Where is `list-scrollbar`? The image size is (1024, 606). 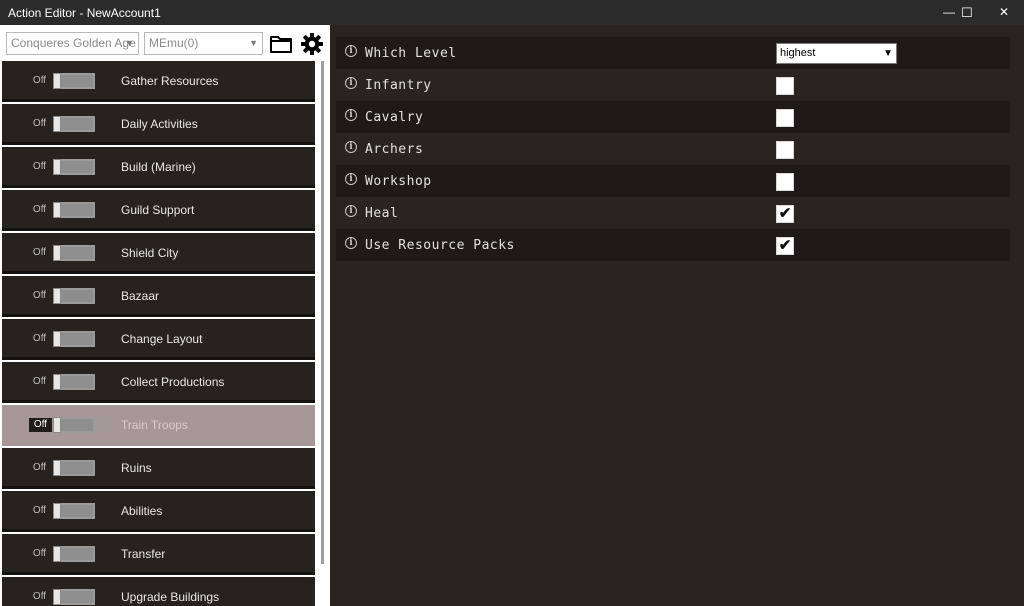
list-scrollbar is located at coordinates (322, 312).